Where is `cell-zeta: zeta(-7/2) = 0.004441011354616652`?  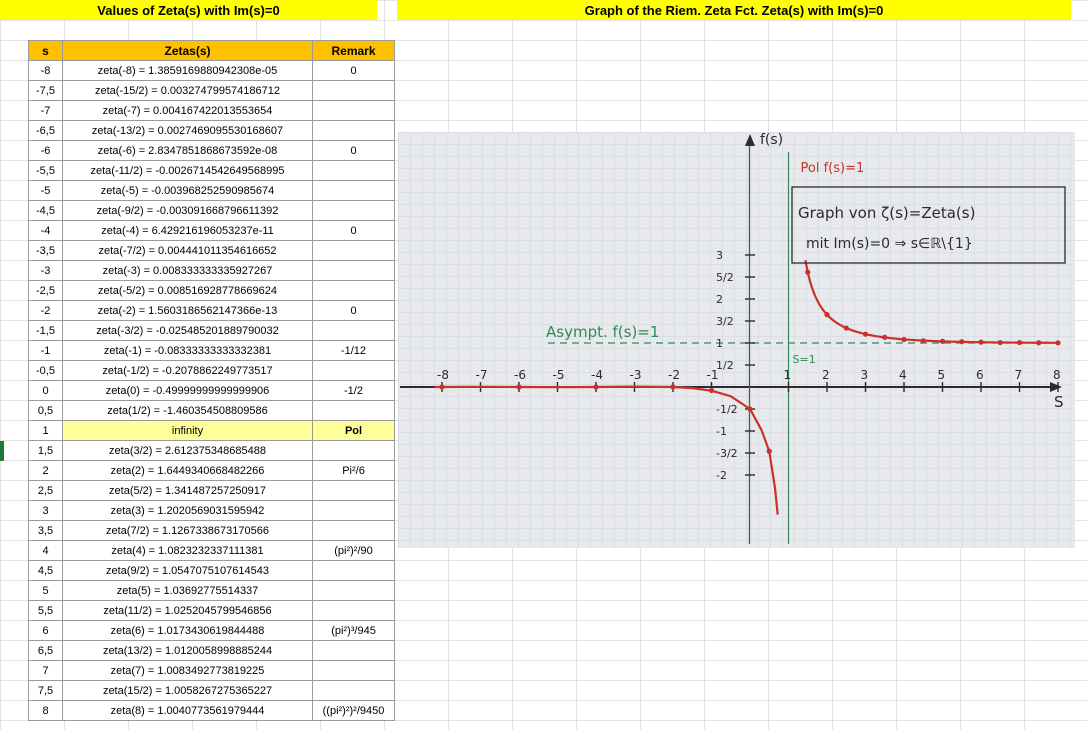 cell-zeta: zeta(-7/2) = 0.004441011354616652 is located at coordinates (187, 250).